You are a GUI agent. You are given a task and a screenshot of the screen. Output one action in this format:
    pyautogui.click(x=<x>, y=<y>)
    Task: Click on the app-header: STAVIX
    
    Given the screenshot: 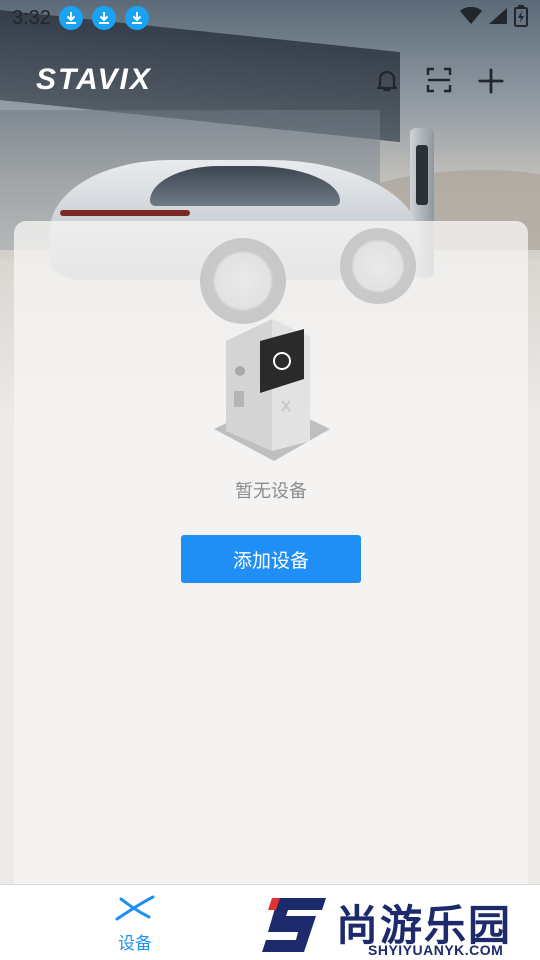 What is the action you would take?
    pyautogui.click(x=270, y=80)
    